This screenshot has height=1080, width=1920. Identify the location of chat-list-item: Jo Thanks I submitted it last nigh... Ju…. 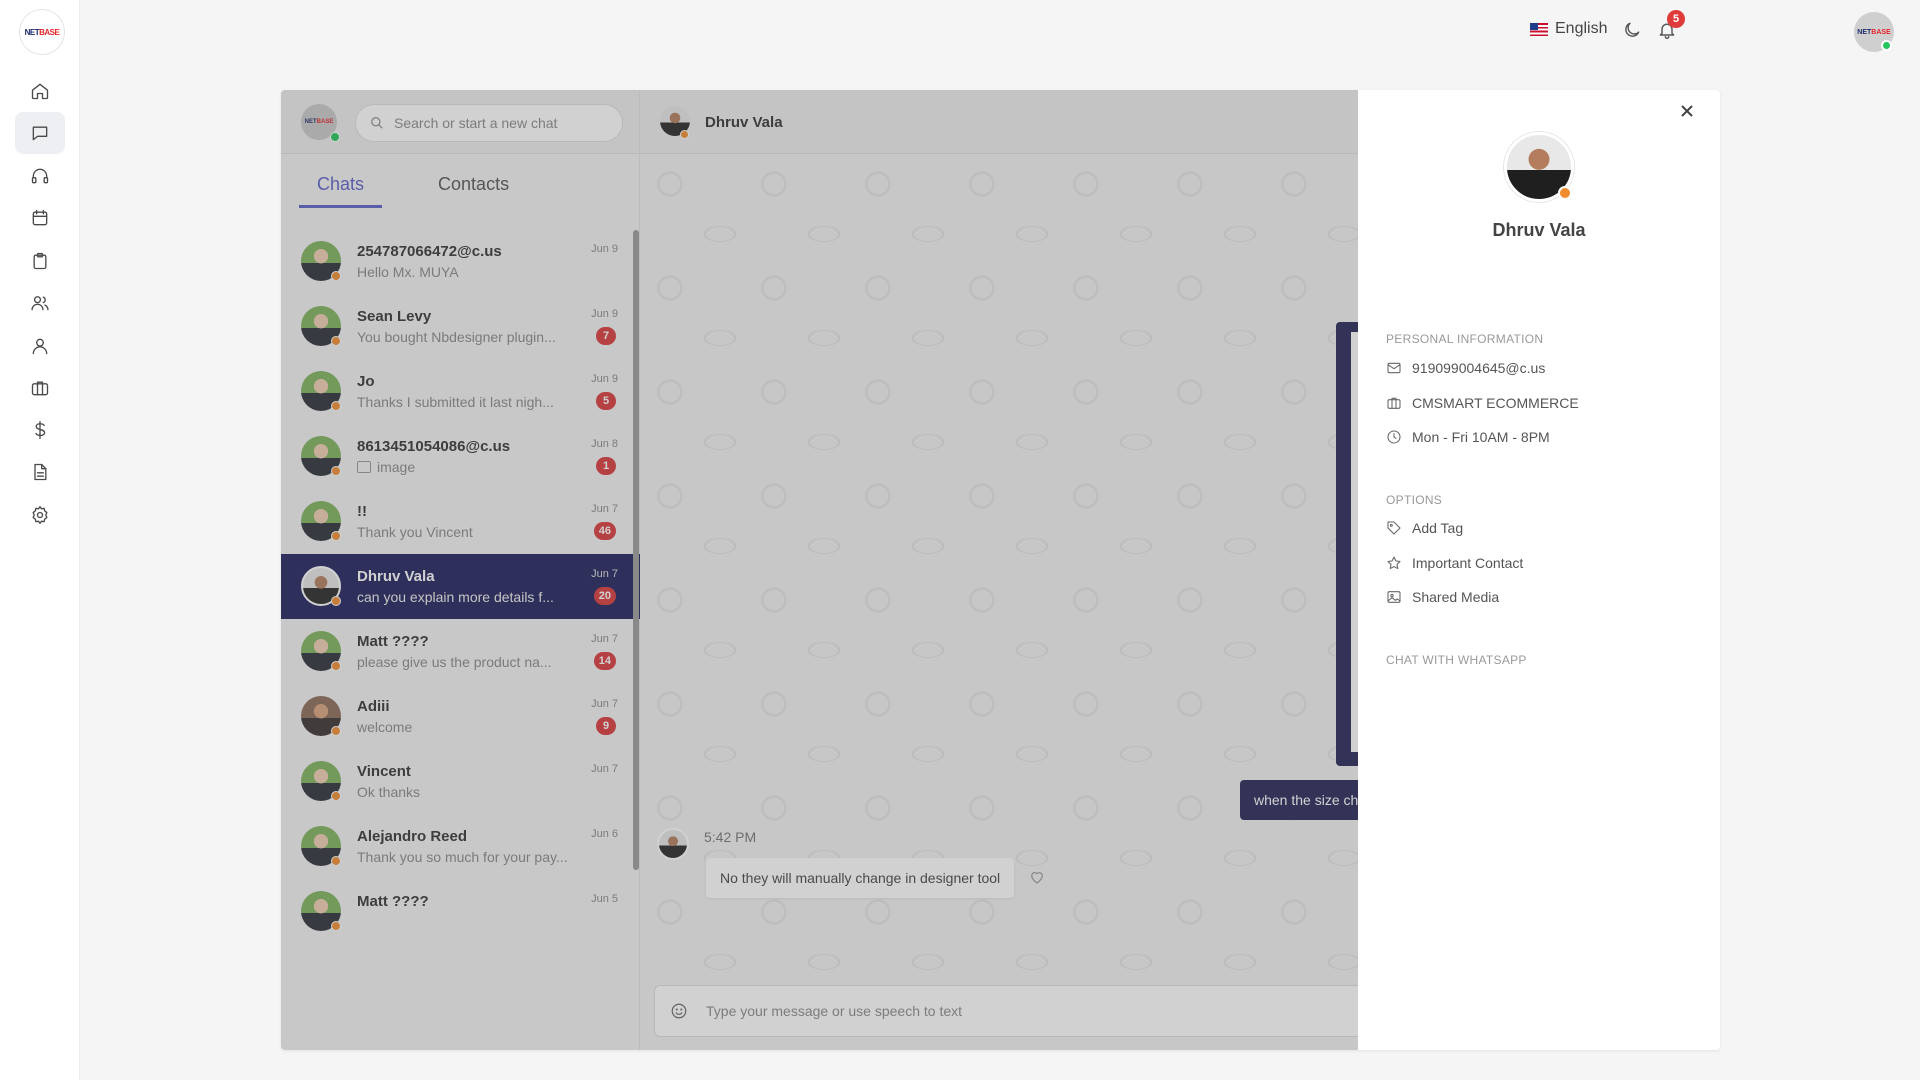
(460, 391).